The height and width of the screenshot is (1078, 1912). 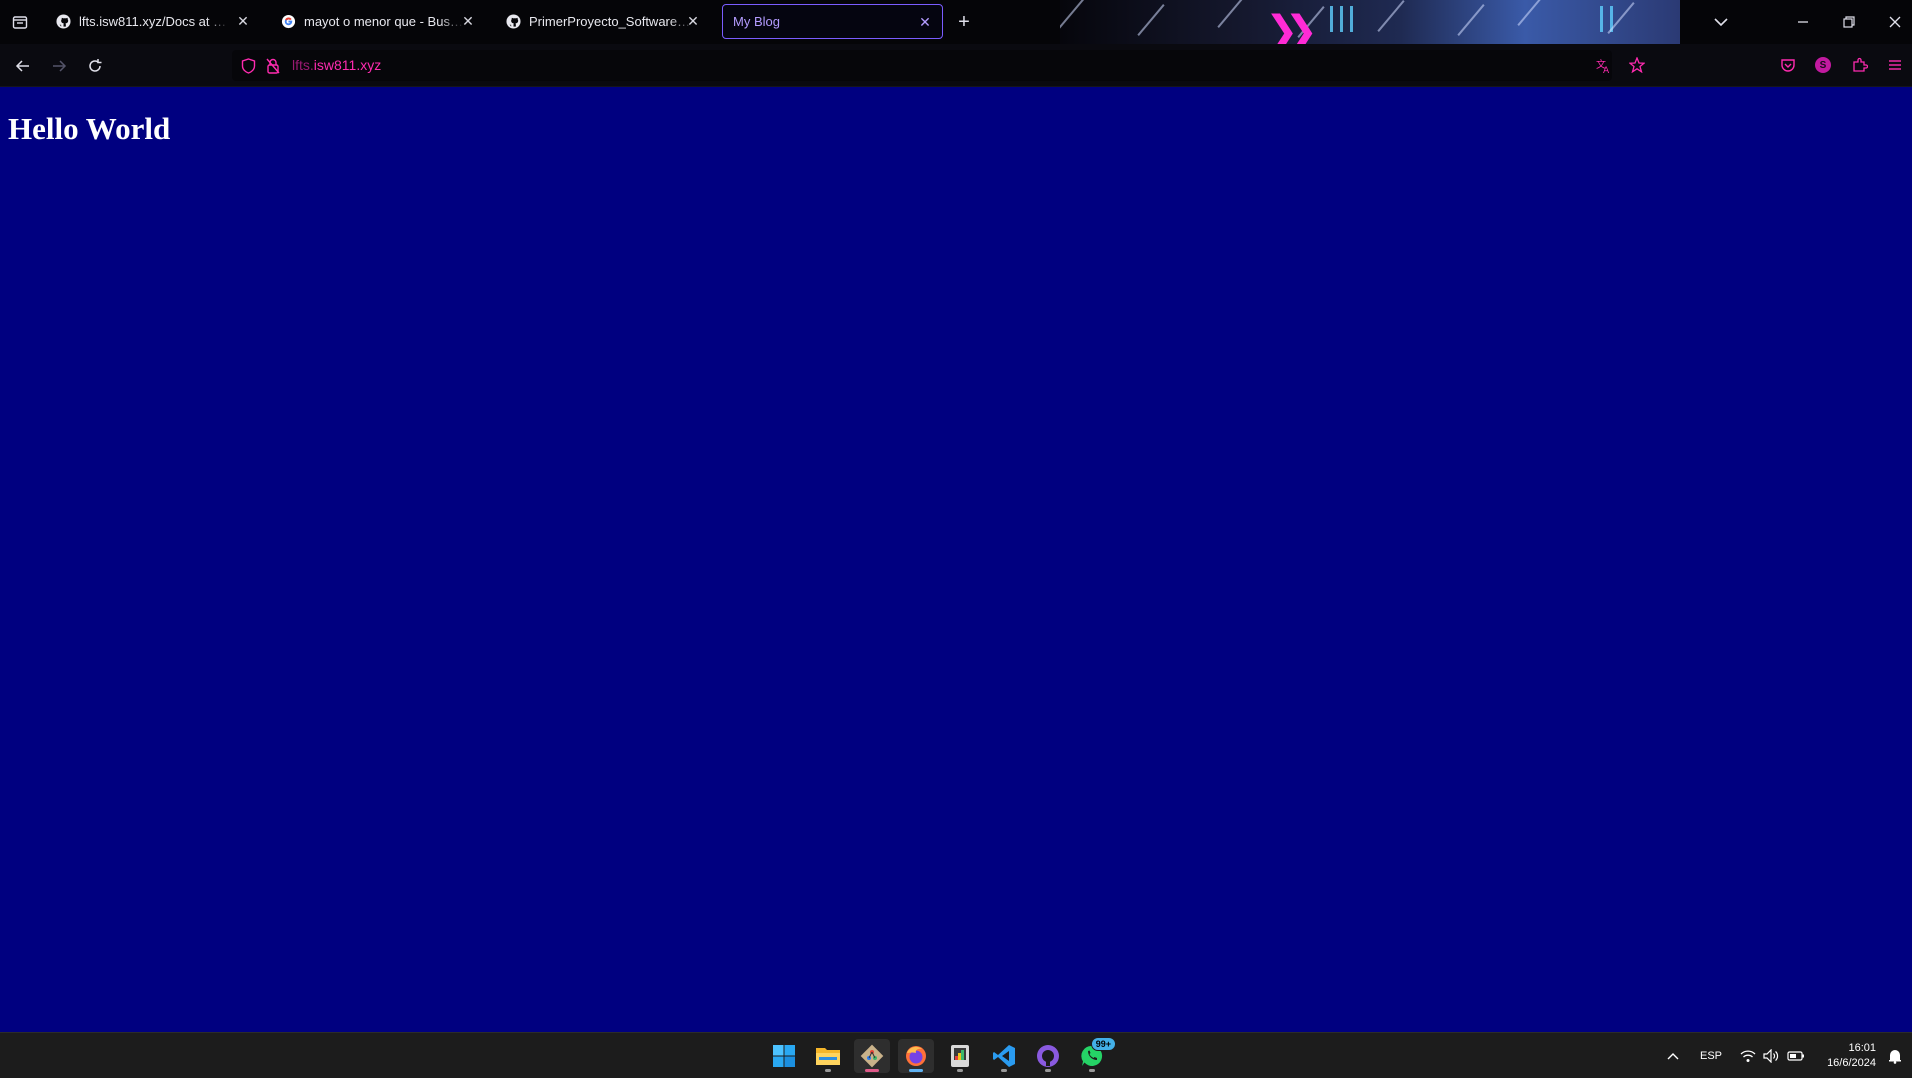 I want to click on volume-button, so click(x=1771, y=1056).